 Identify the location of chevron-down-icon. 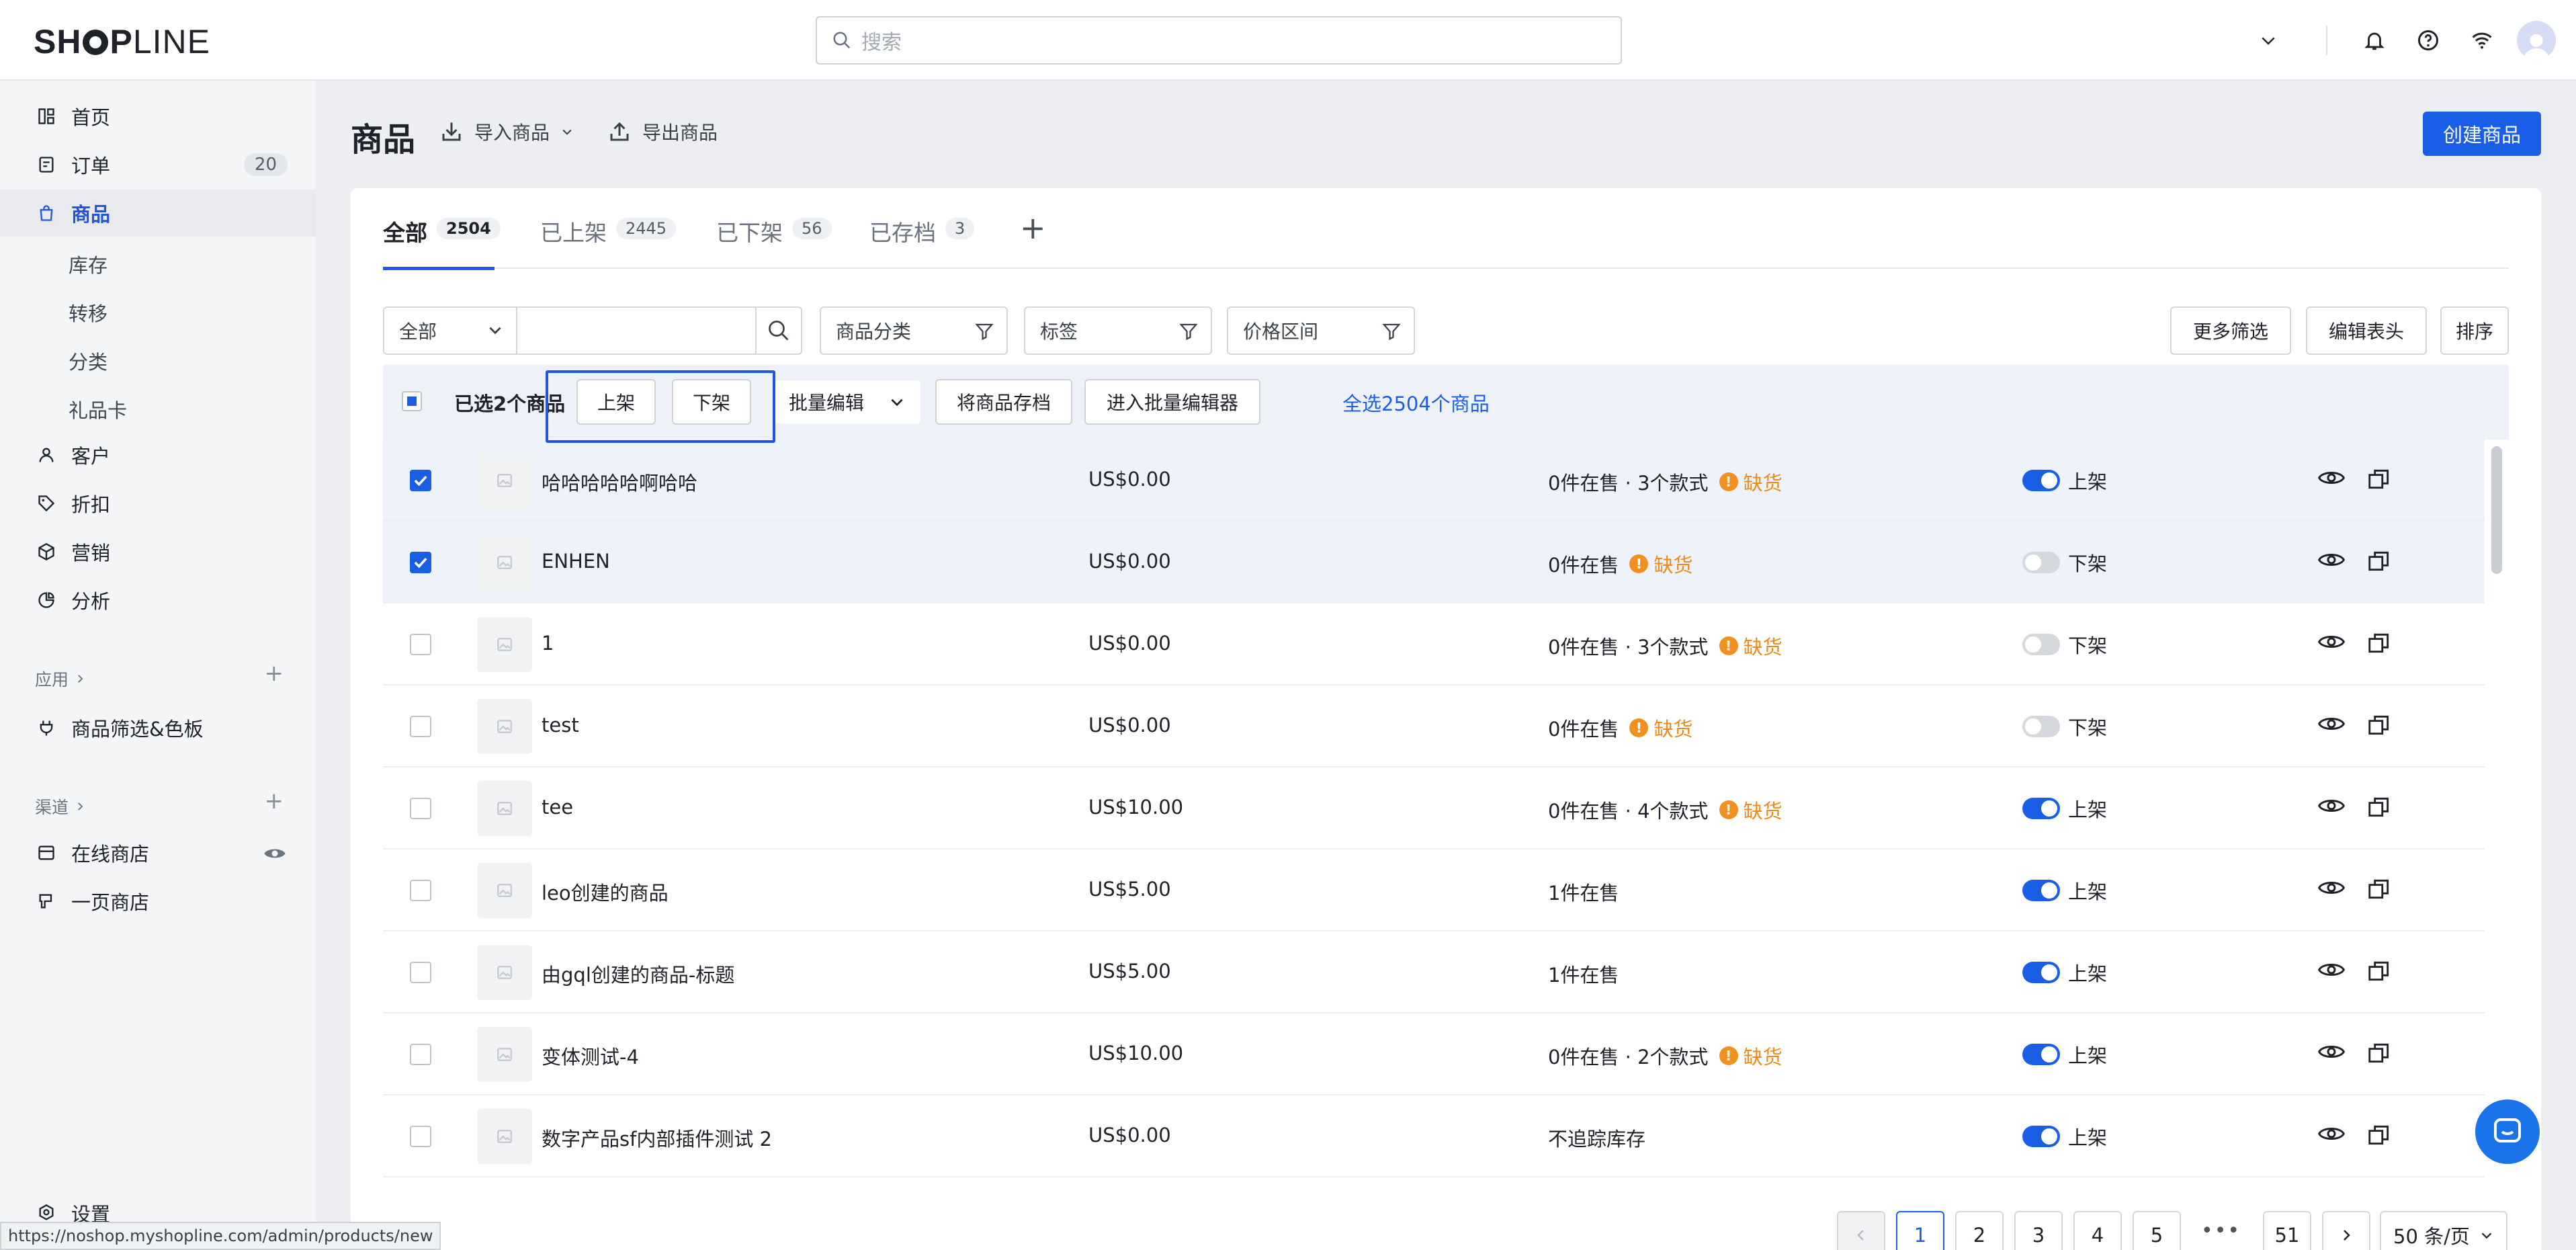
(2268, 40).